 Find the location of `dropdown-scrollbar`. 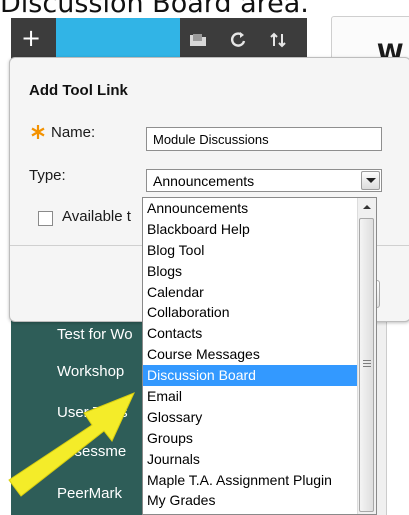

dropdown-scrollbar is located at coordinates (366, 356).